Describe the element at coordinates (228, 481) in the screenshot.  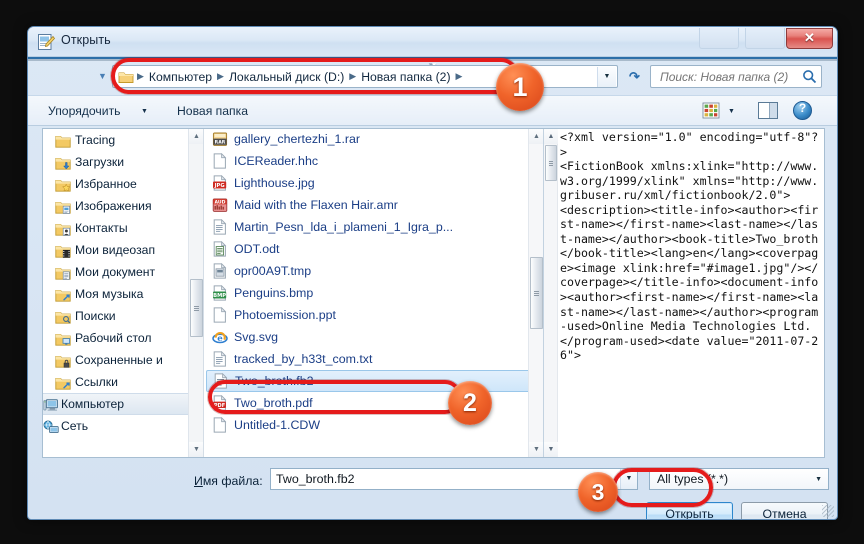
I see `filename-label: Имя файла:` at that location.